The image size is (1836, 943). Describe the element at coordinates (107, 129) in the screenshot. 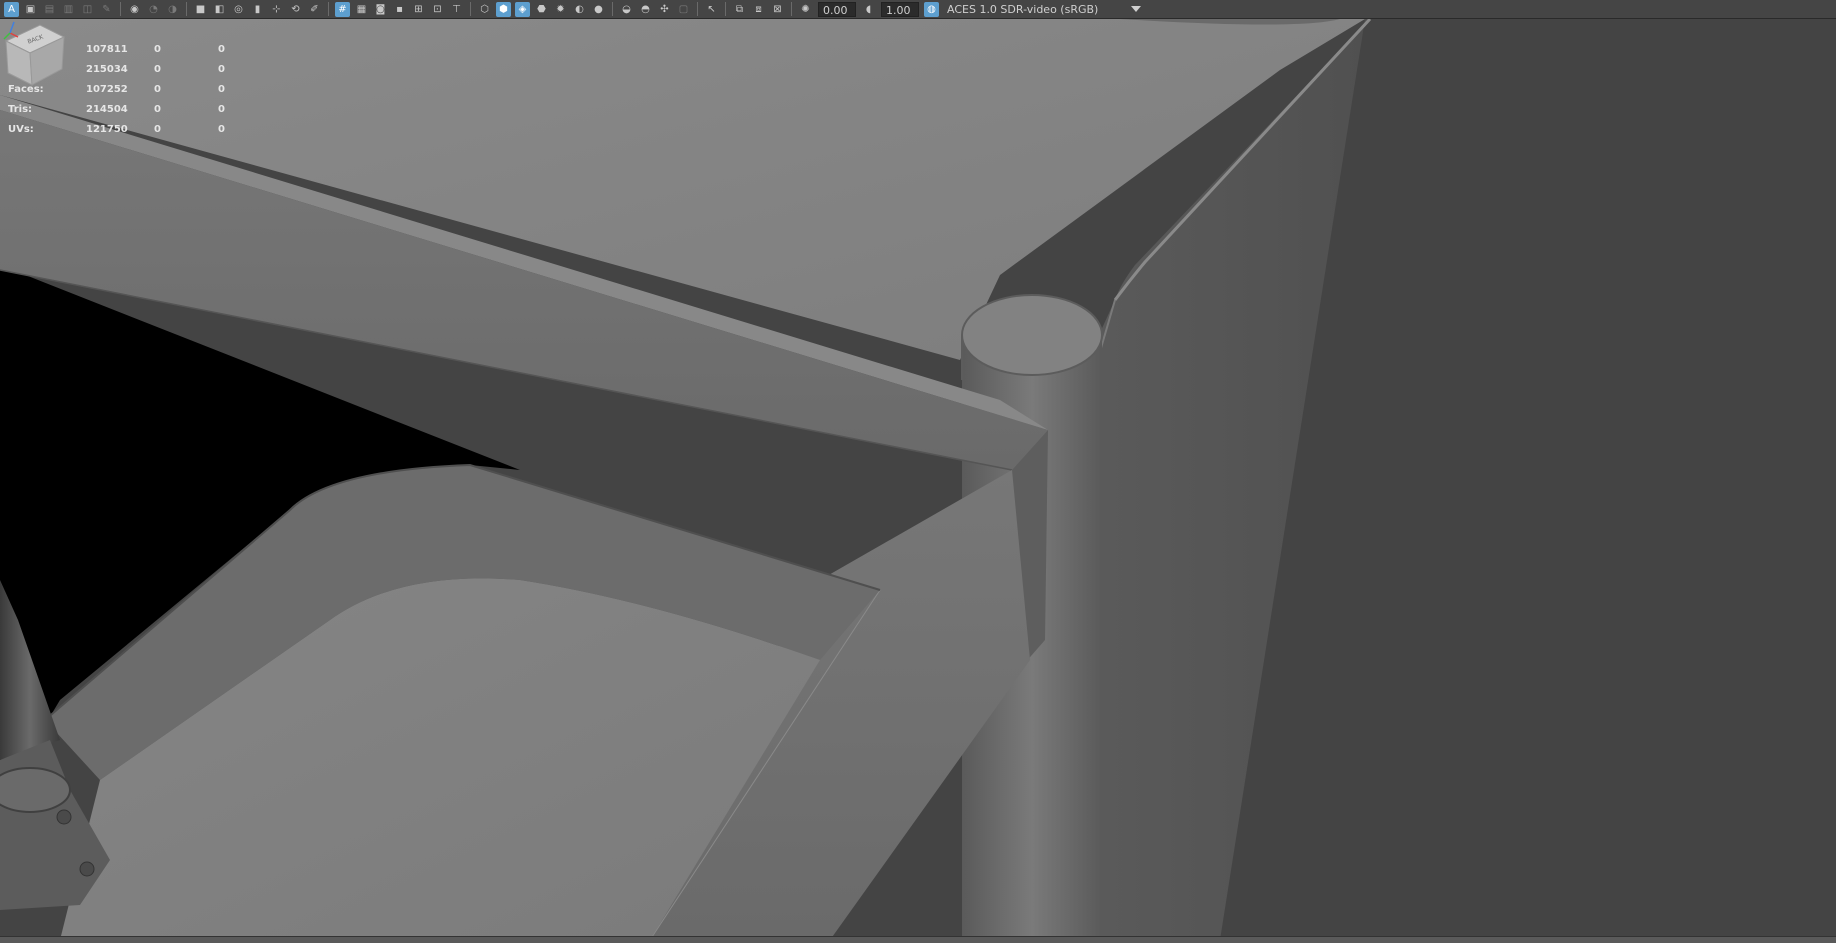

I see `hud-value: 121750` at that location.